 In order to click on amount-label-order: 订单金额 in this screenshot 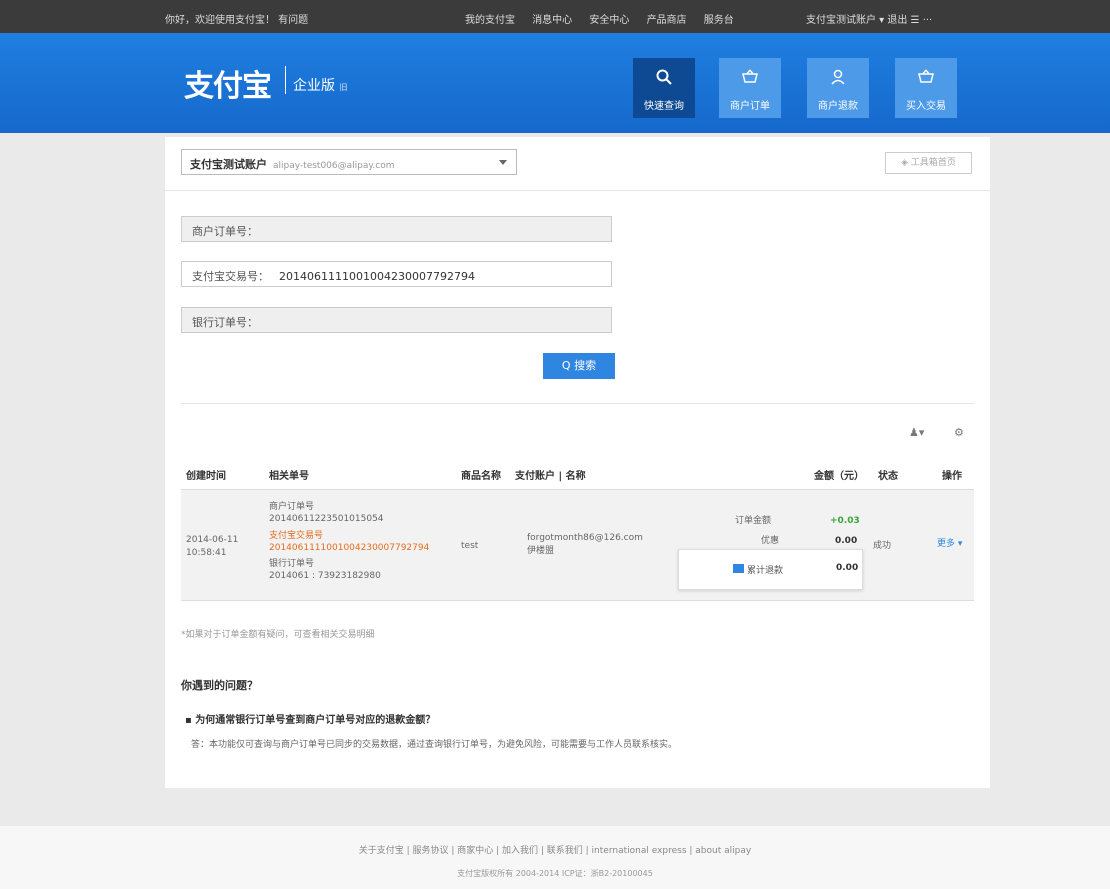, I will do `click(753, 521)`.